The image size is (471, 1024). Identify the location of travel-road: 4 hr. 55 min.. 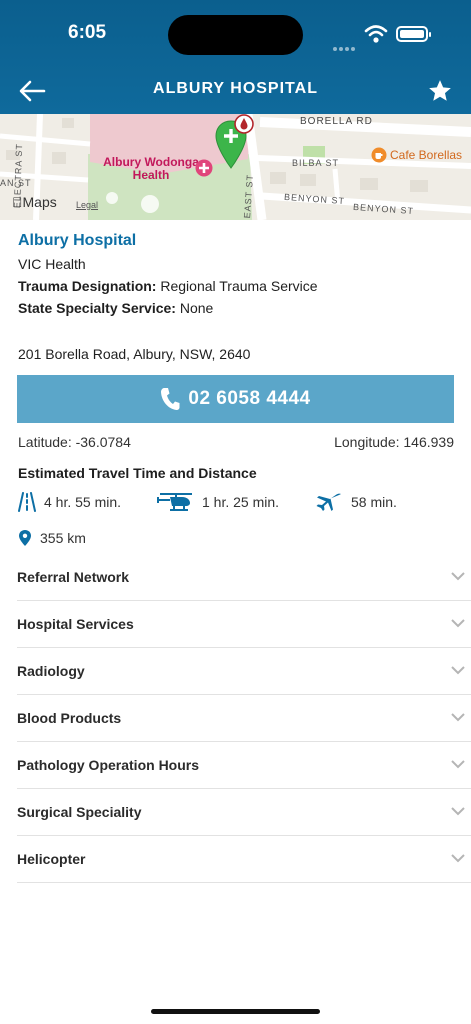
(69, 502).